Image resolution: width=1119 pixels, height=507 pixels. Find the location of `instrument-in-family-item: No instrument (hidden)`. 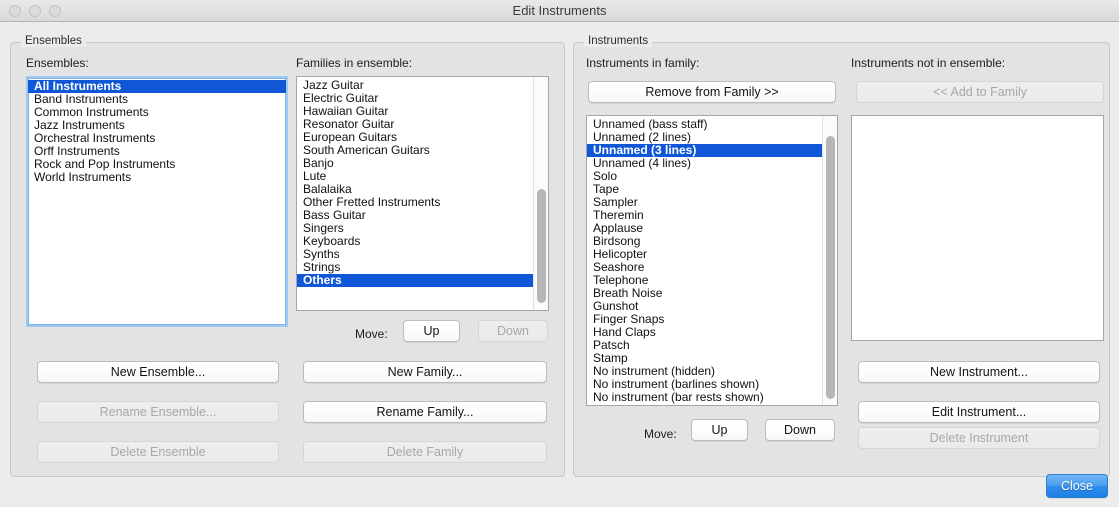

instrument-in-family-item: No instrument (hidden) is located at coordinates (704, 371).